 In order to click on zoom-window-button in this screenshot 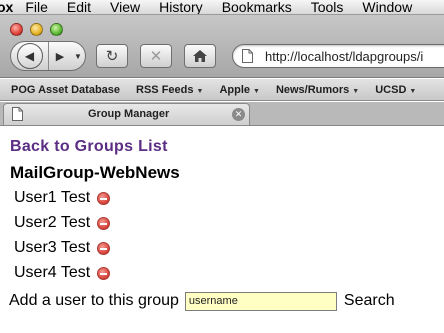, I will do `click(56, 29)`.